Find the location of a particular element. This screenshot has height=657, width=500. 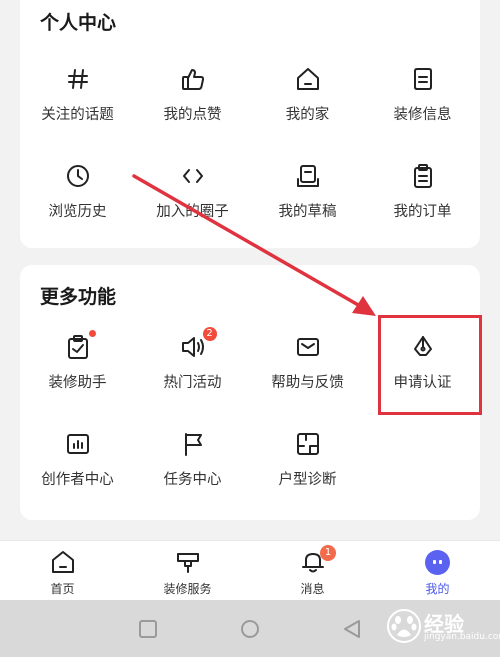

tab-home: 首页 is located at coordinates (62, 571).